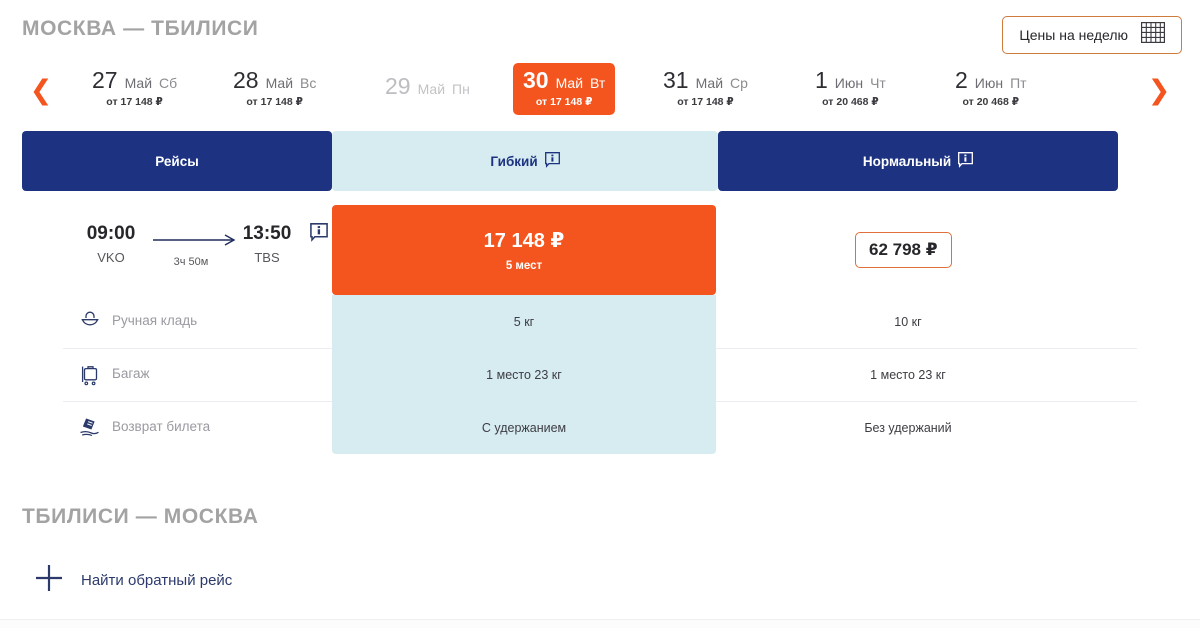 The width and height of the screenshot is (1200, 628). What do you see at coordinates (105, 80) in the screenshot?
I see `date-day-number: 27` at bounding box center [105, 80].